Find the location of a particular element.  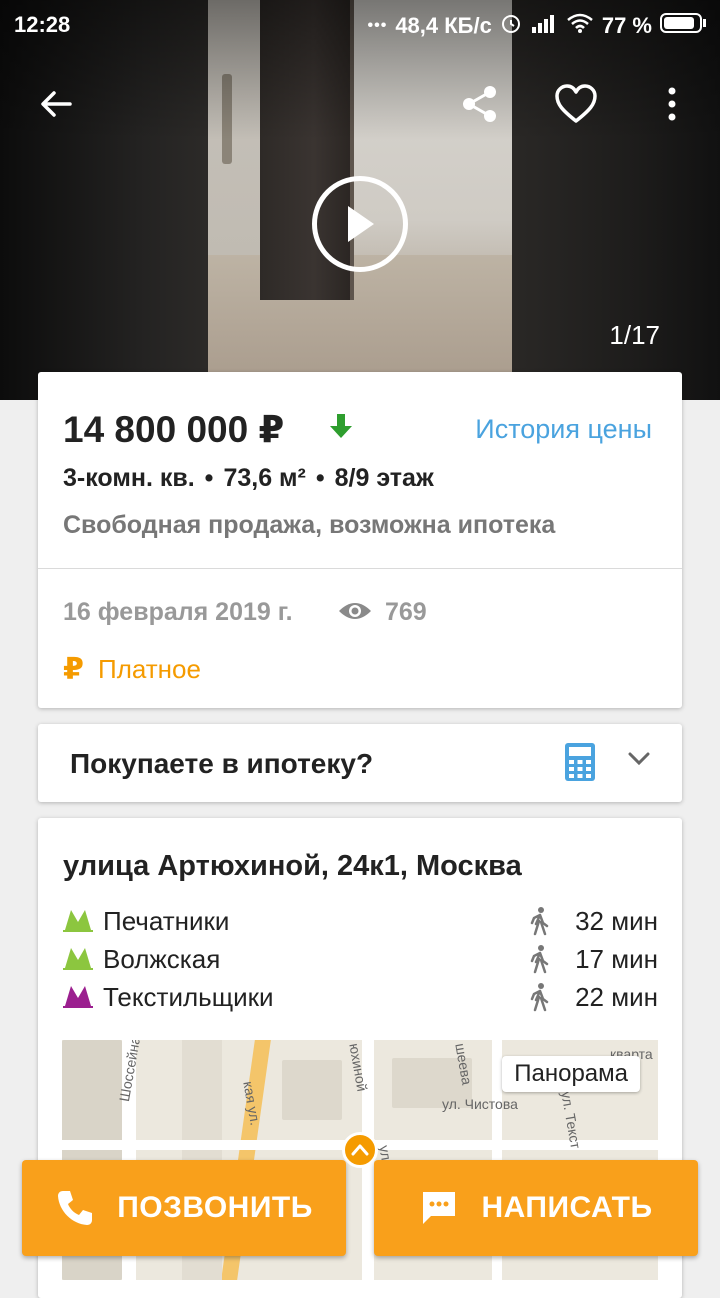

alarm-icon is located at coordinates (511, 26).